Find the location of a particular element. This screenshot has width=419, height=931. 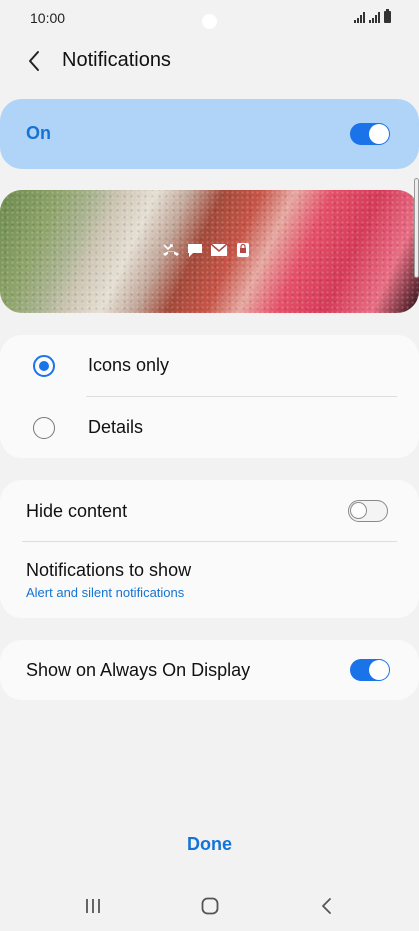

home-icon is located at coordinates (210, 906).